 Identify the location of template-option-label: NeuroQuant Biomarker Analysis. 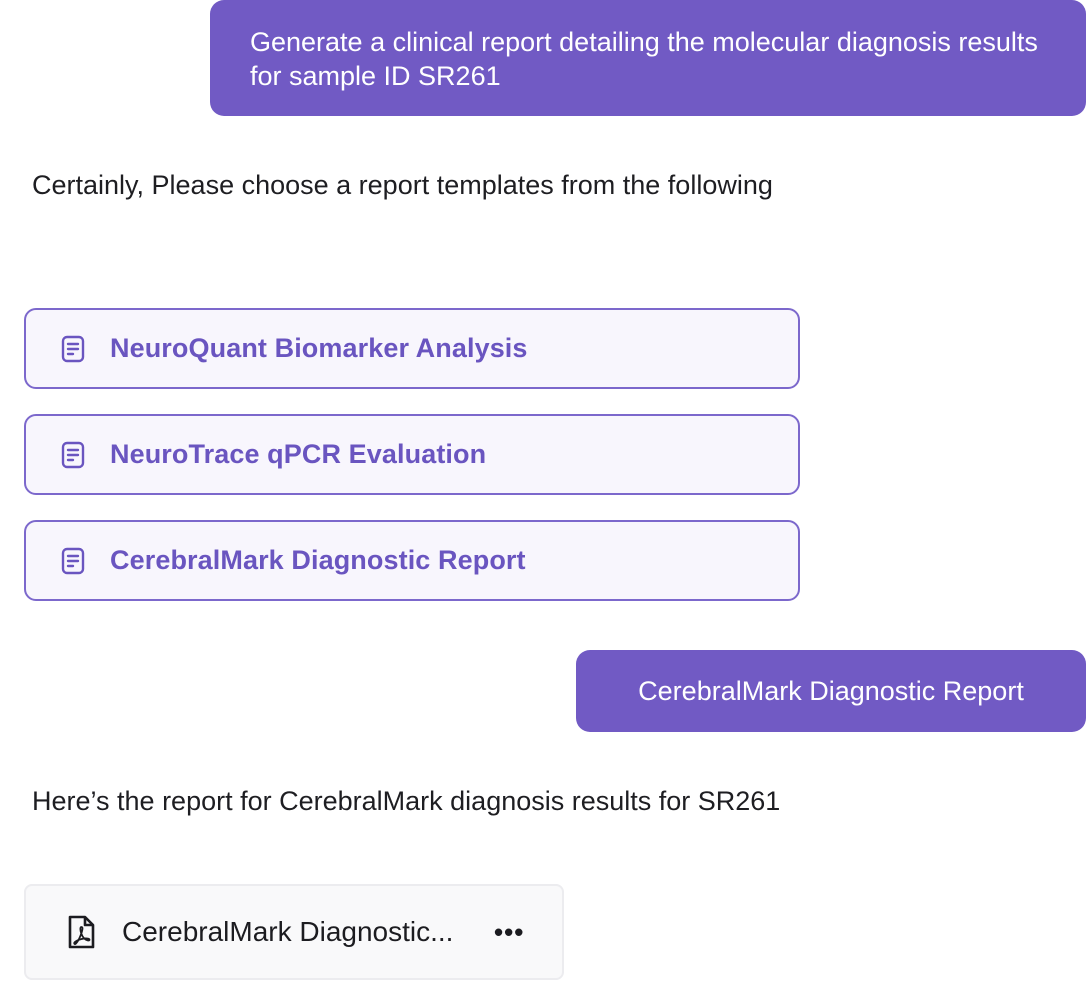
(319, 348).